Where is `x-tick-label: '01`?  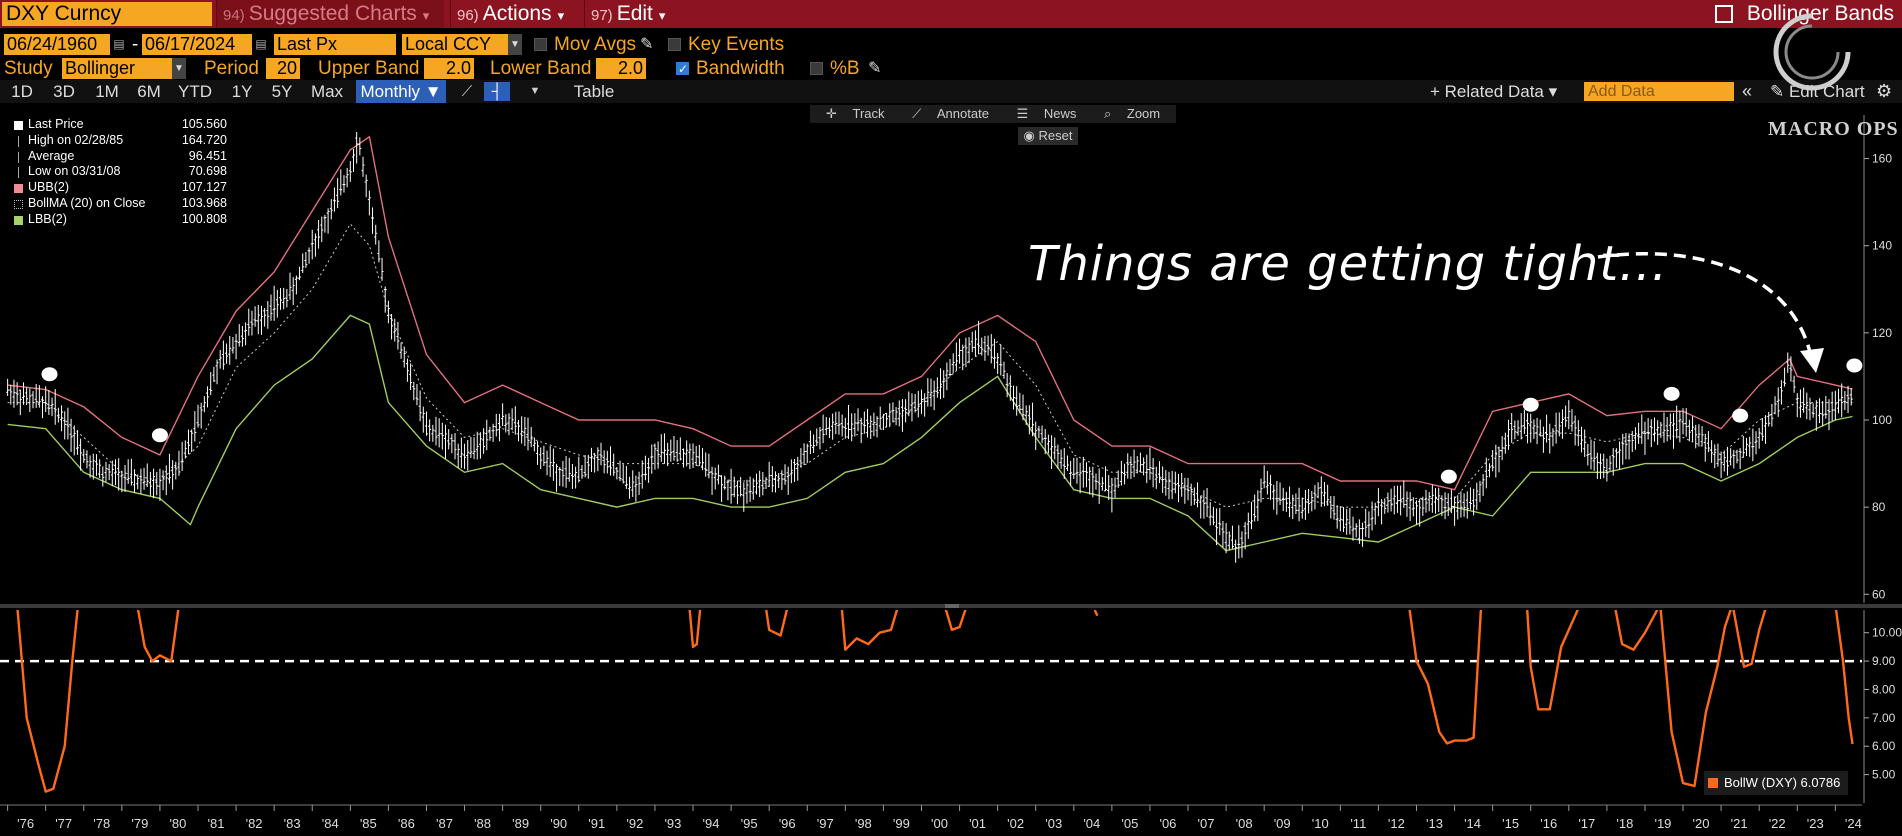 x-tick-label: '01 is located at coordinates (977, 823).